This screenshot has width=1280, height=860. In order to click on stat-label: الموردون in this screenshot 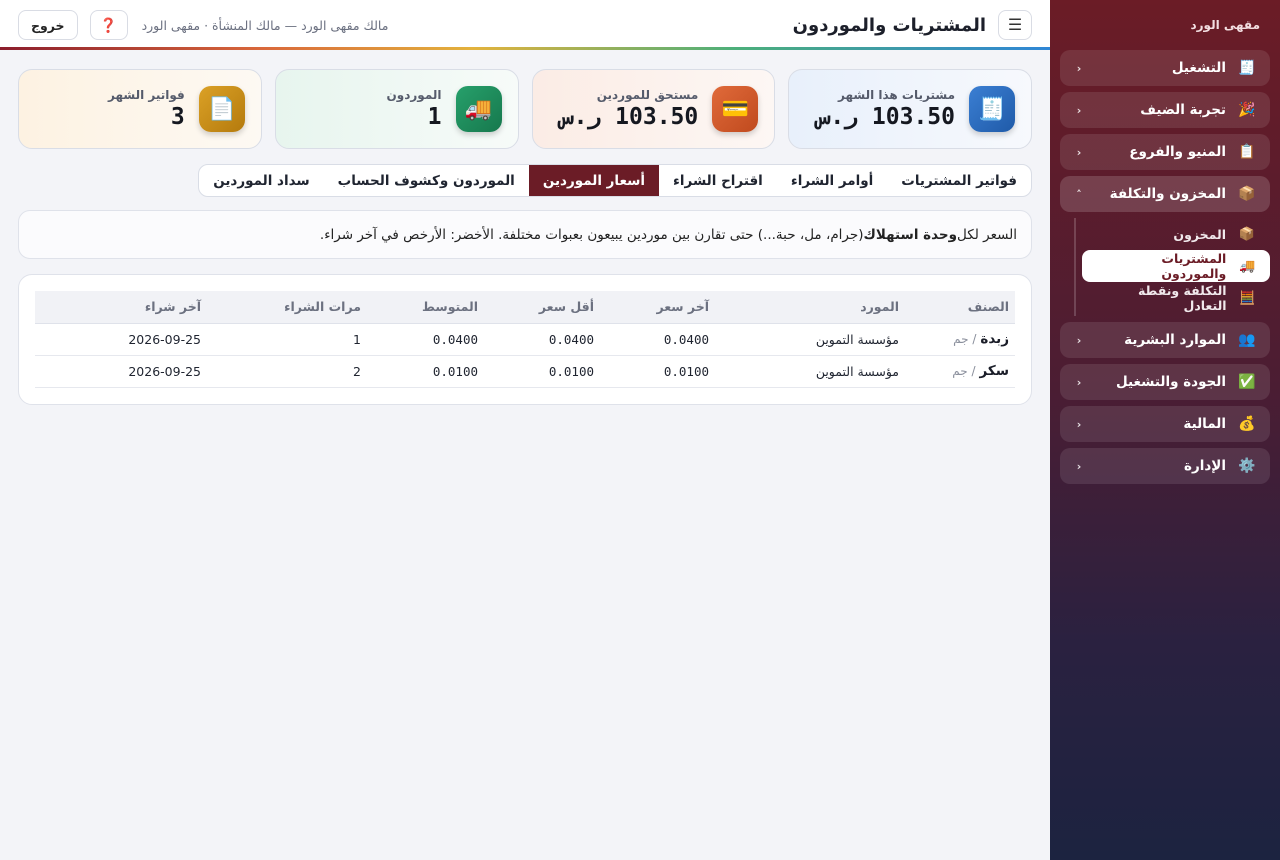, I will do `click(414, 95)`.